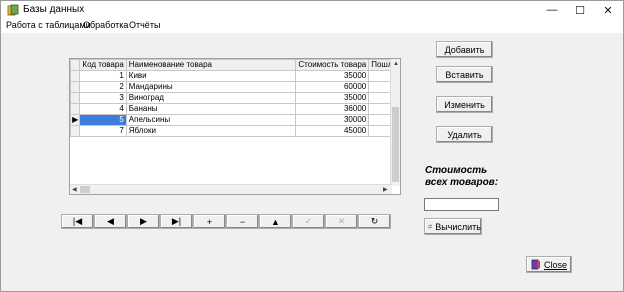 This screenshot has width=624, height=292. I want to click on nav-refresh-button: ↻, so click(374, 221).